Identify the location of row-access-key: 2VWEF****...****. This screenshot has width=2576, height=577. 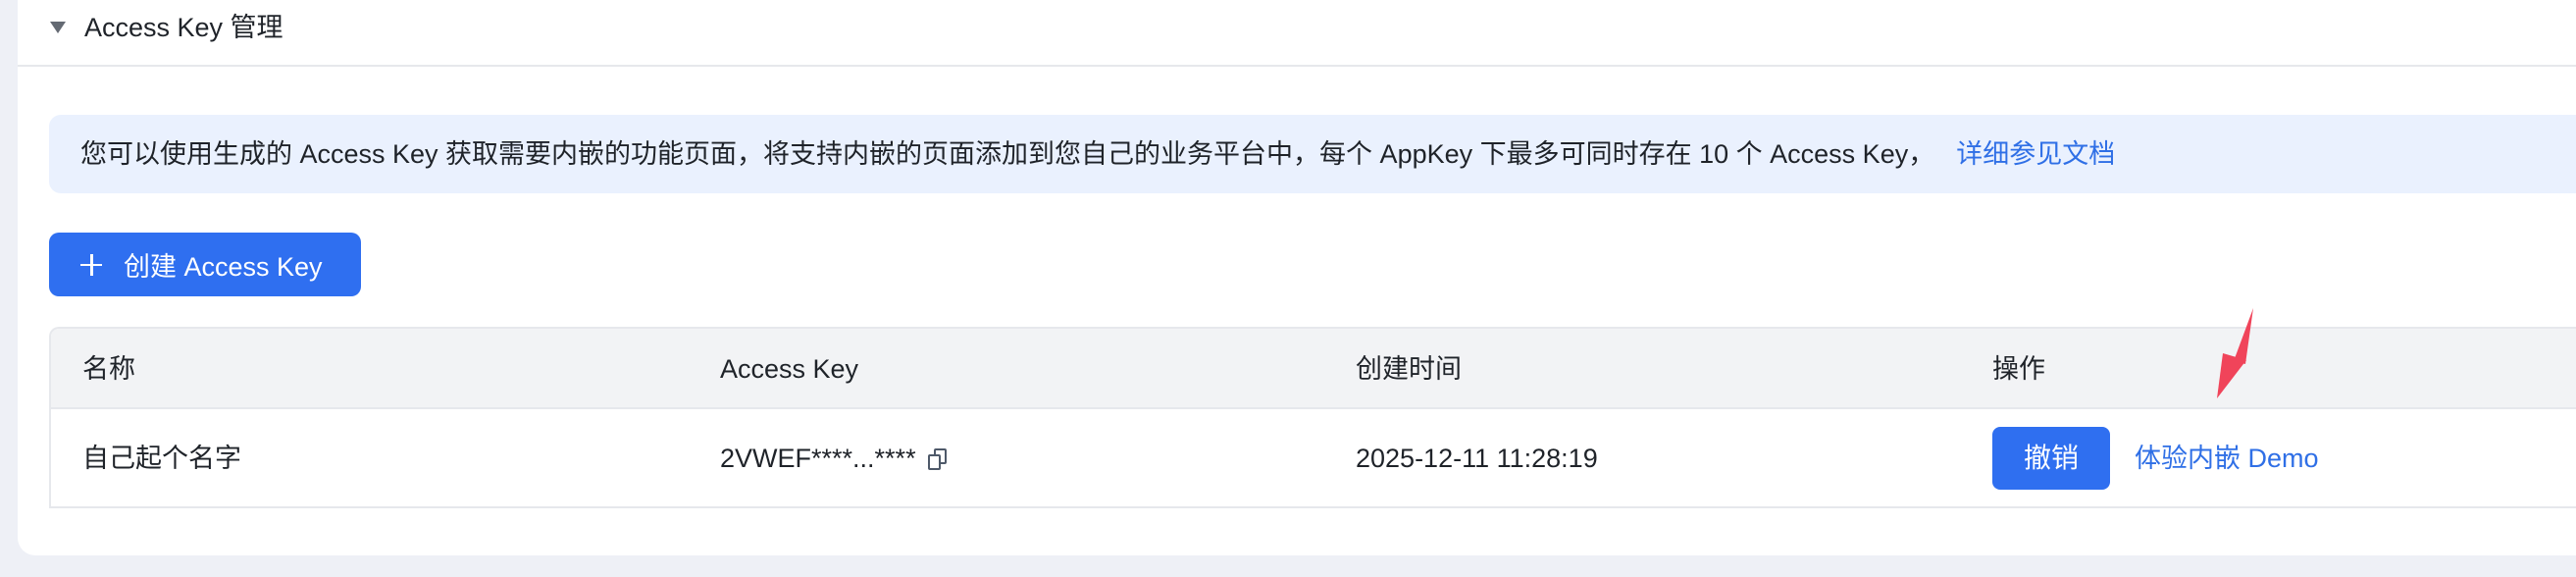
(818, 458).